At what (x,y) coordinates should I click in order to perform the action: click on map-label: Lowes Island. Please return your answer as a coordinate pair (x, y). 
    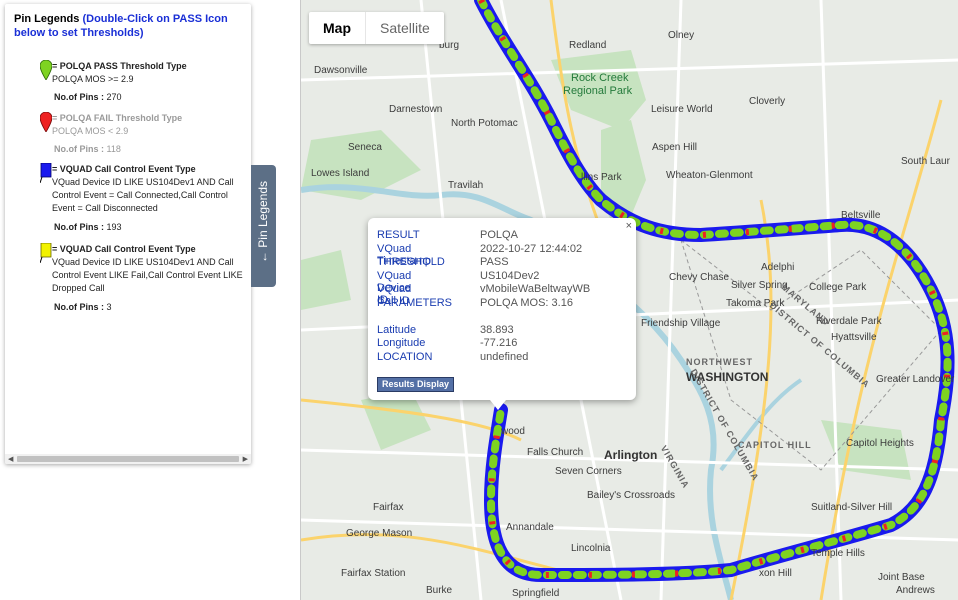
    Looking at the image, I should click on (340, 173).